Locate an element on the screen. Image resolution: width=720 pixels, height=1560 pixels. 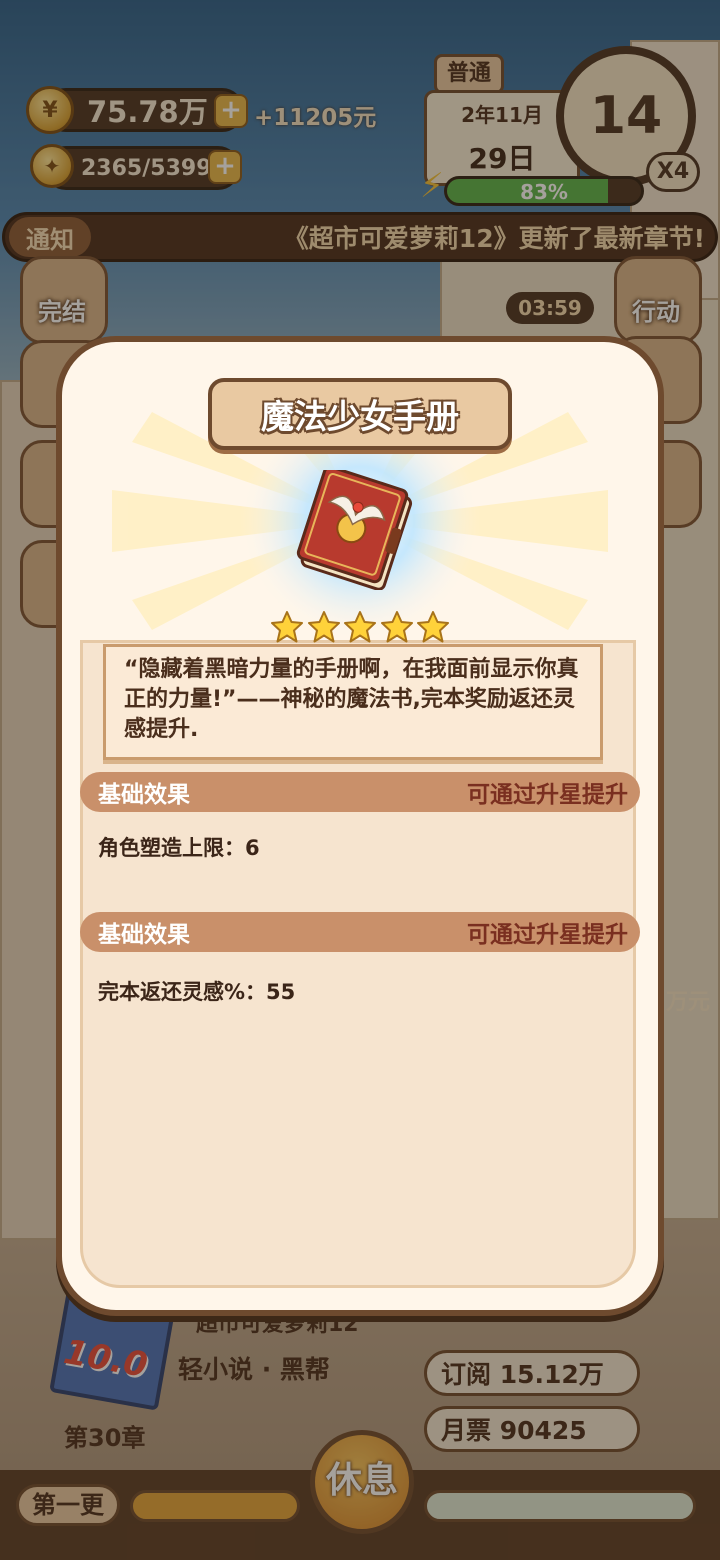
effect-section-header-2: 基础效果 可通过升星提升 is located at coordinates (360, 932).